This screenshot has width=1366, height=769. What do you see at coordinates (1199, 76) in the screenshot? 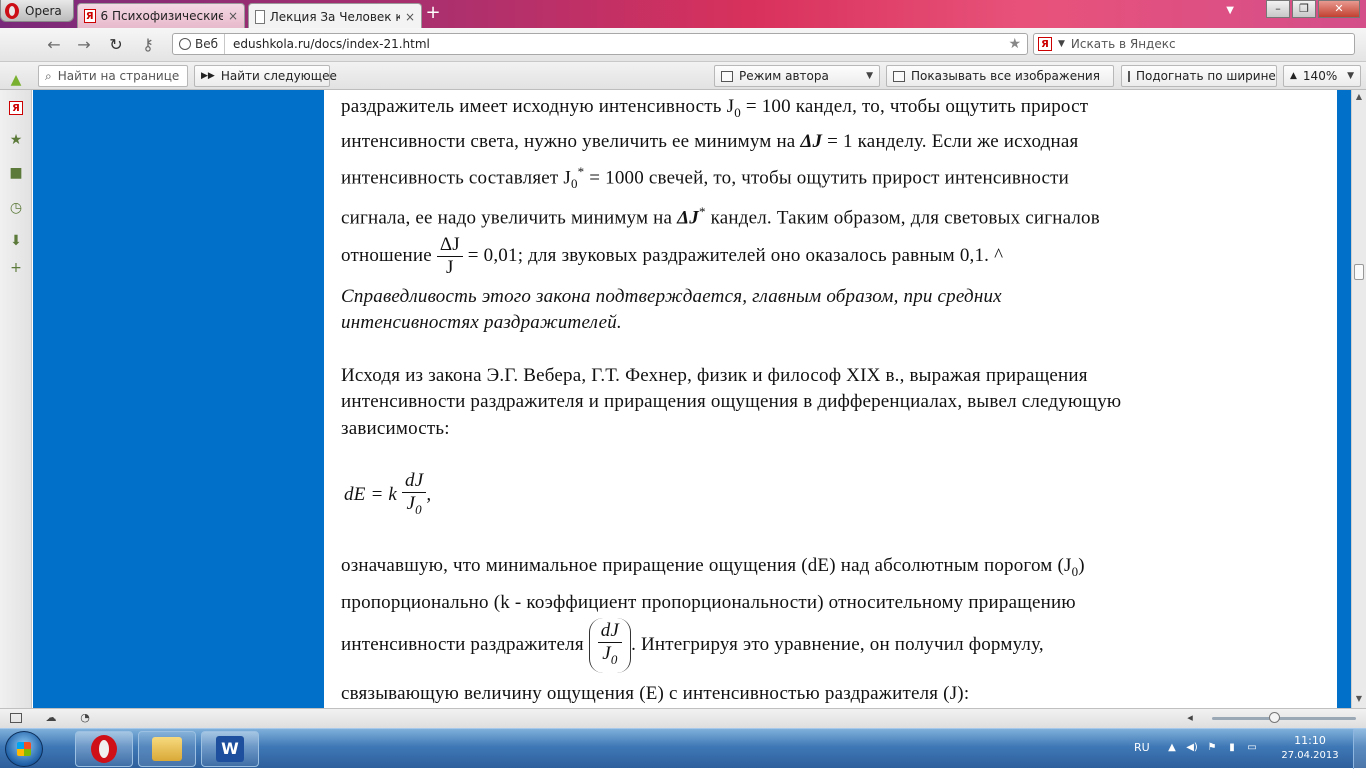
I see `fit-width-button: Подогнать по ширине` at bounding box center [1199, 76].